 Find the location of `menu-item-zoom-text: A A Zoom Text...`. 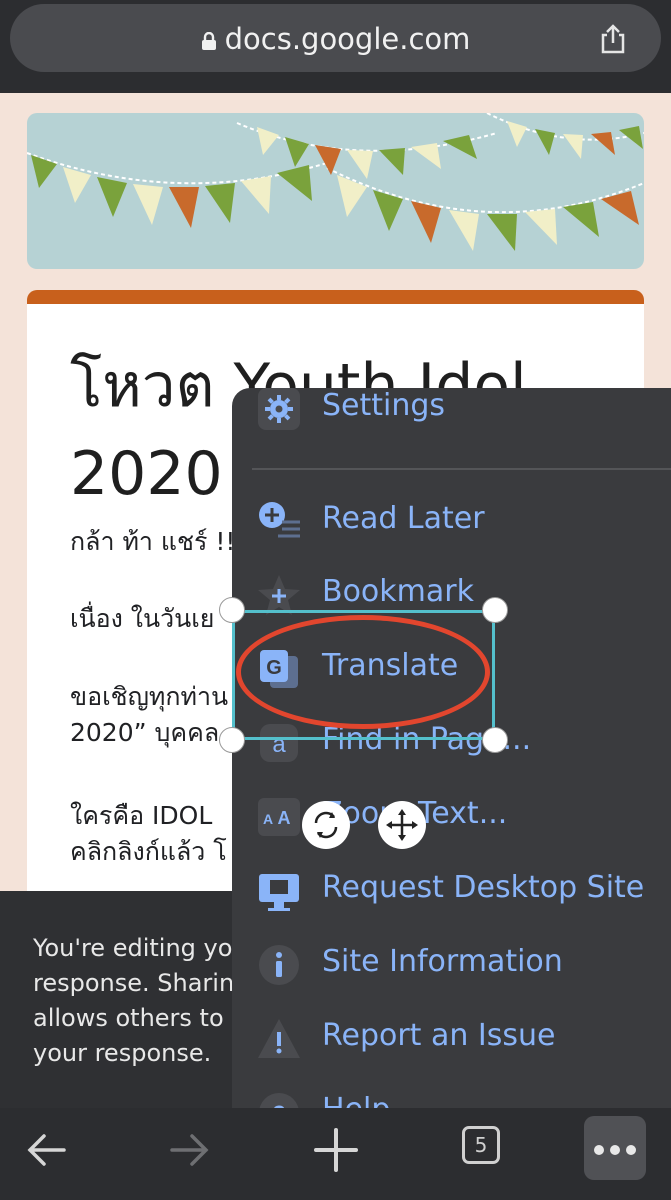

menu-item-zoom-text: A A Zoom Text... is located at coordinates (451, 818).